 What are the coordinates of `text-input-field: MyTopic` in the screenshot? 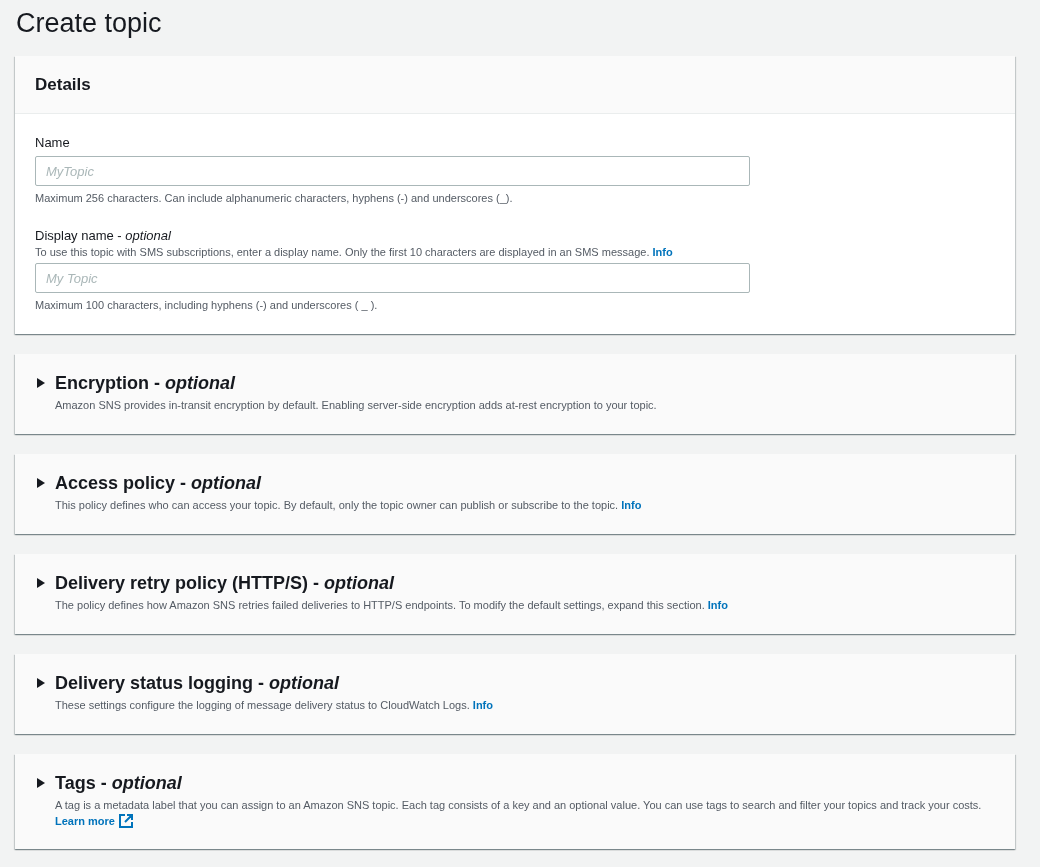 It's located at (392, 171).